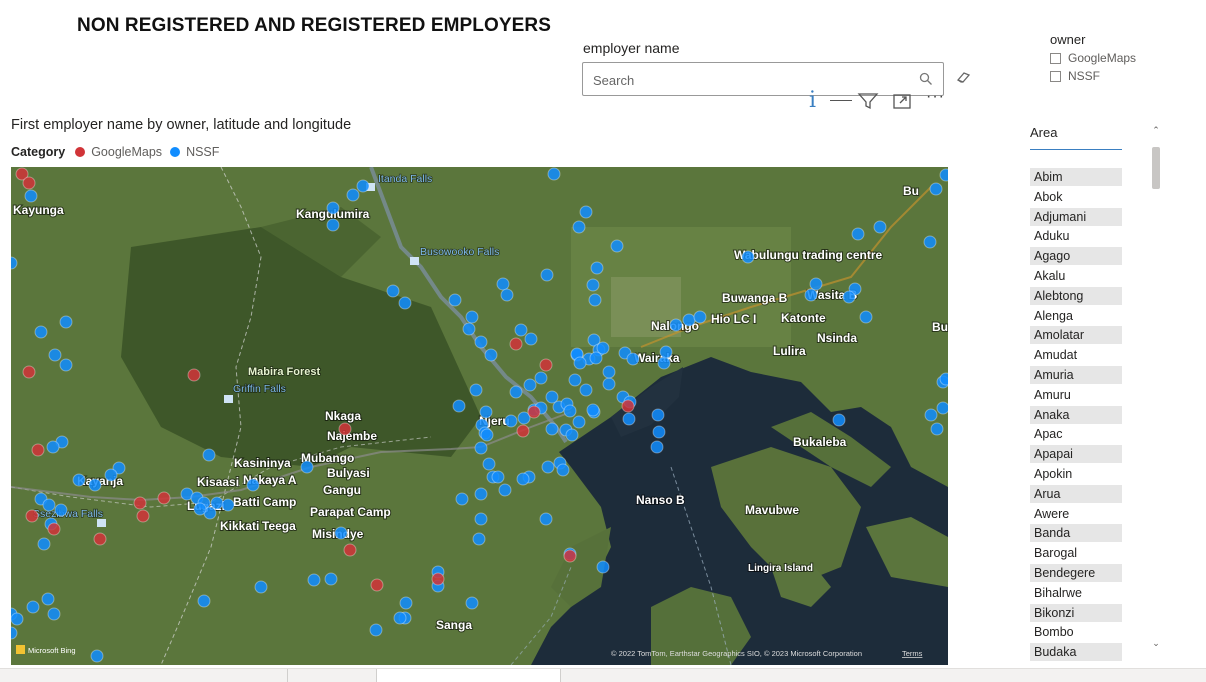  I want to click on area-slicer-header: Area, so click(1076, 137).